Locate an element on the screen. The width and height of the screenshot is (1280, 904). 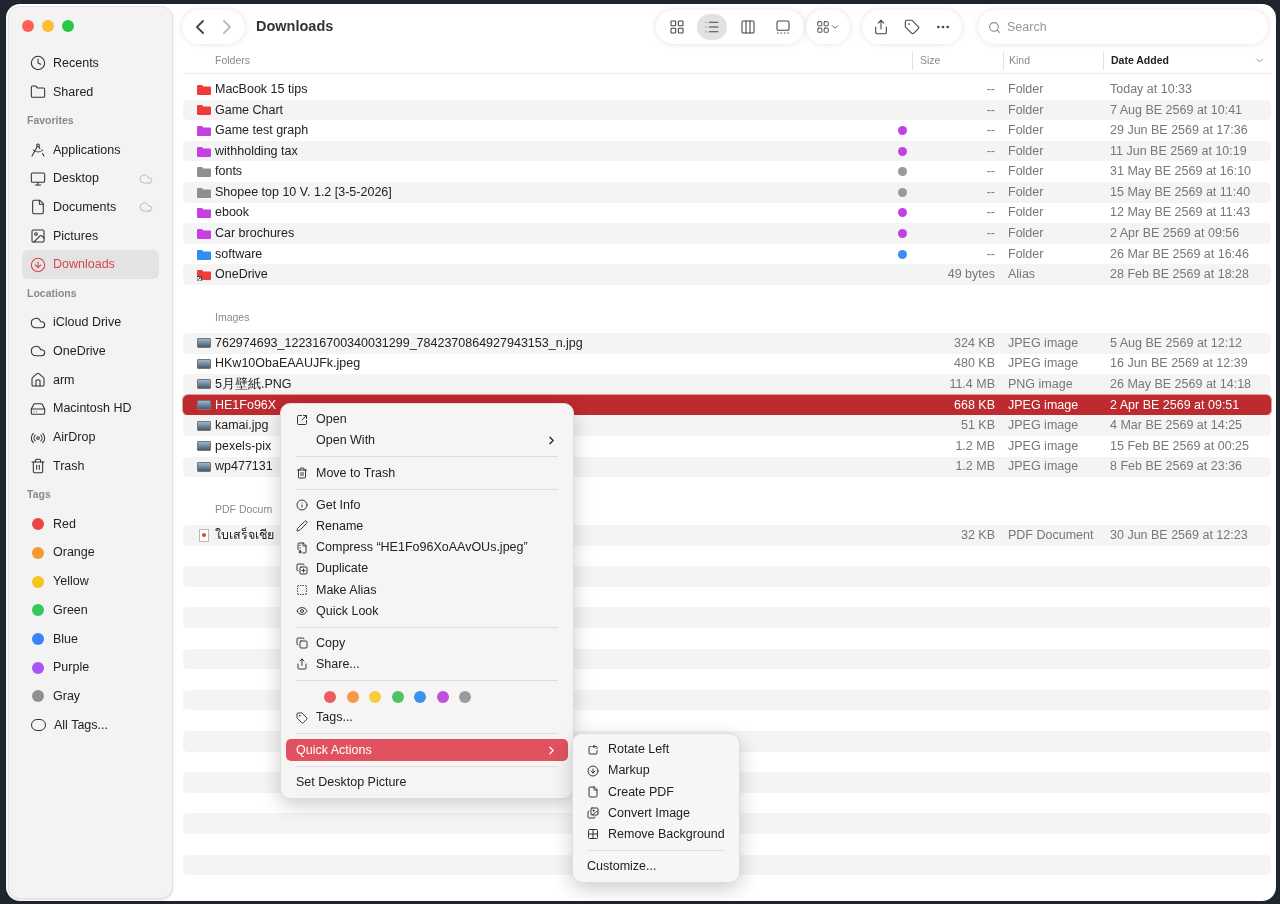
search-field: Search is located at coordinates (1137, 27).